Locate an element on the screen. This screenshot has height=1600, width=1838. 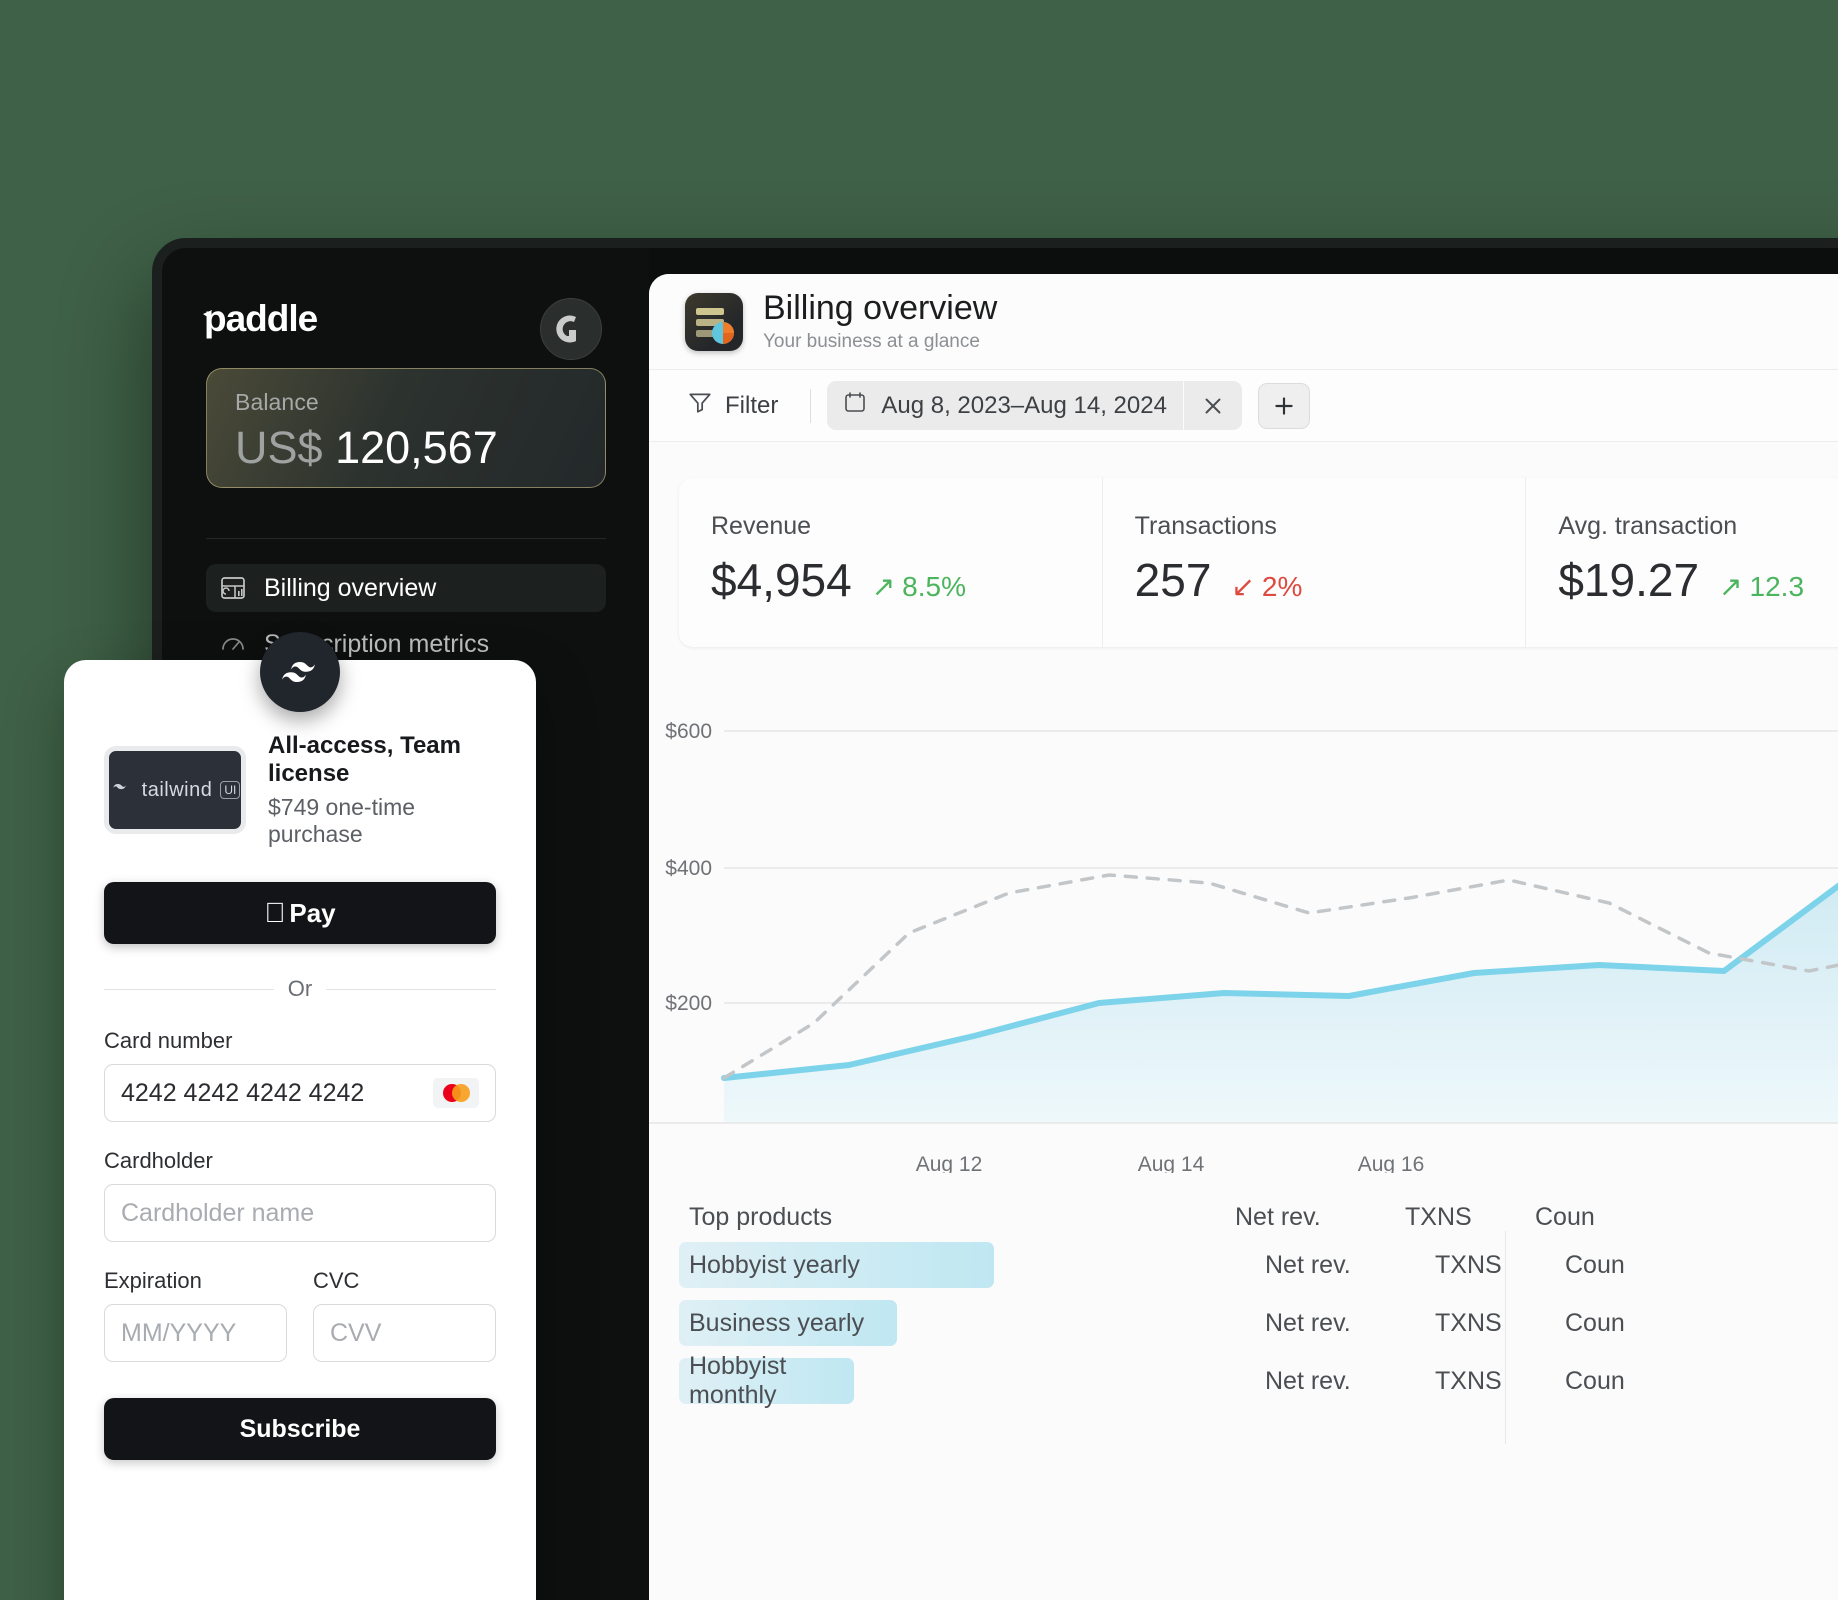
cardholder-placeholder: Cardholder name is located at coordinates (218, 1212).